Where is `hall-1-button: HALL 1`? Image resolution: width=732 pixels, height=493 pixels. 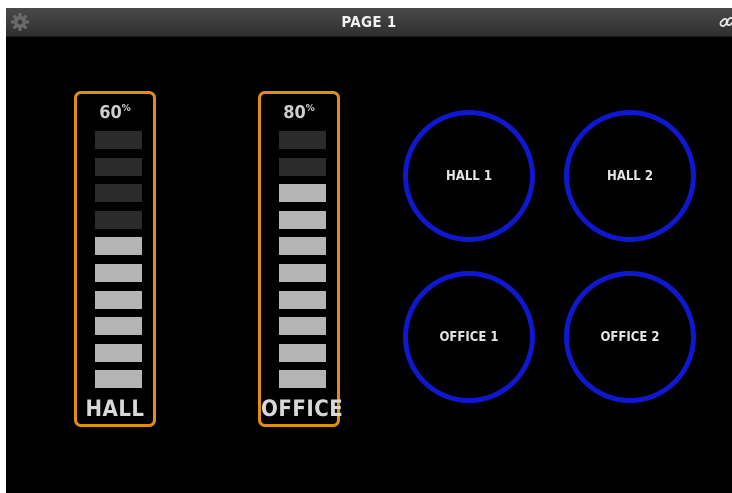 hall-1-button: HALL 1 is located at coordinates (469, 176).